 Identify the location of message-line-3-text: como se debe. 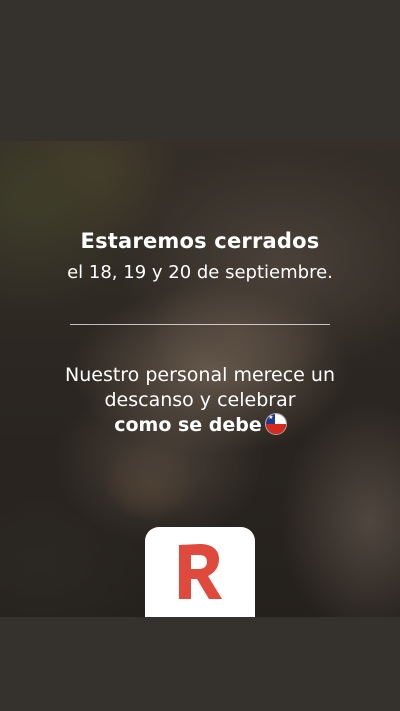
(188, 425).